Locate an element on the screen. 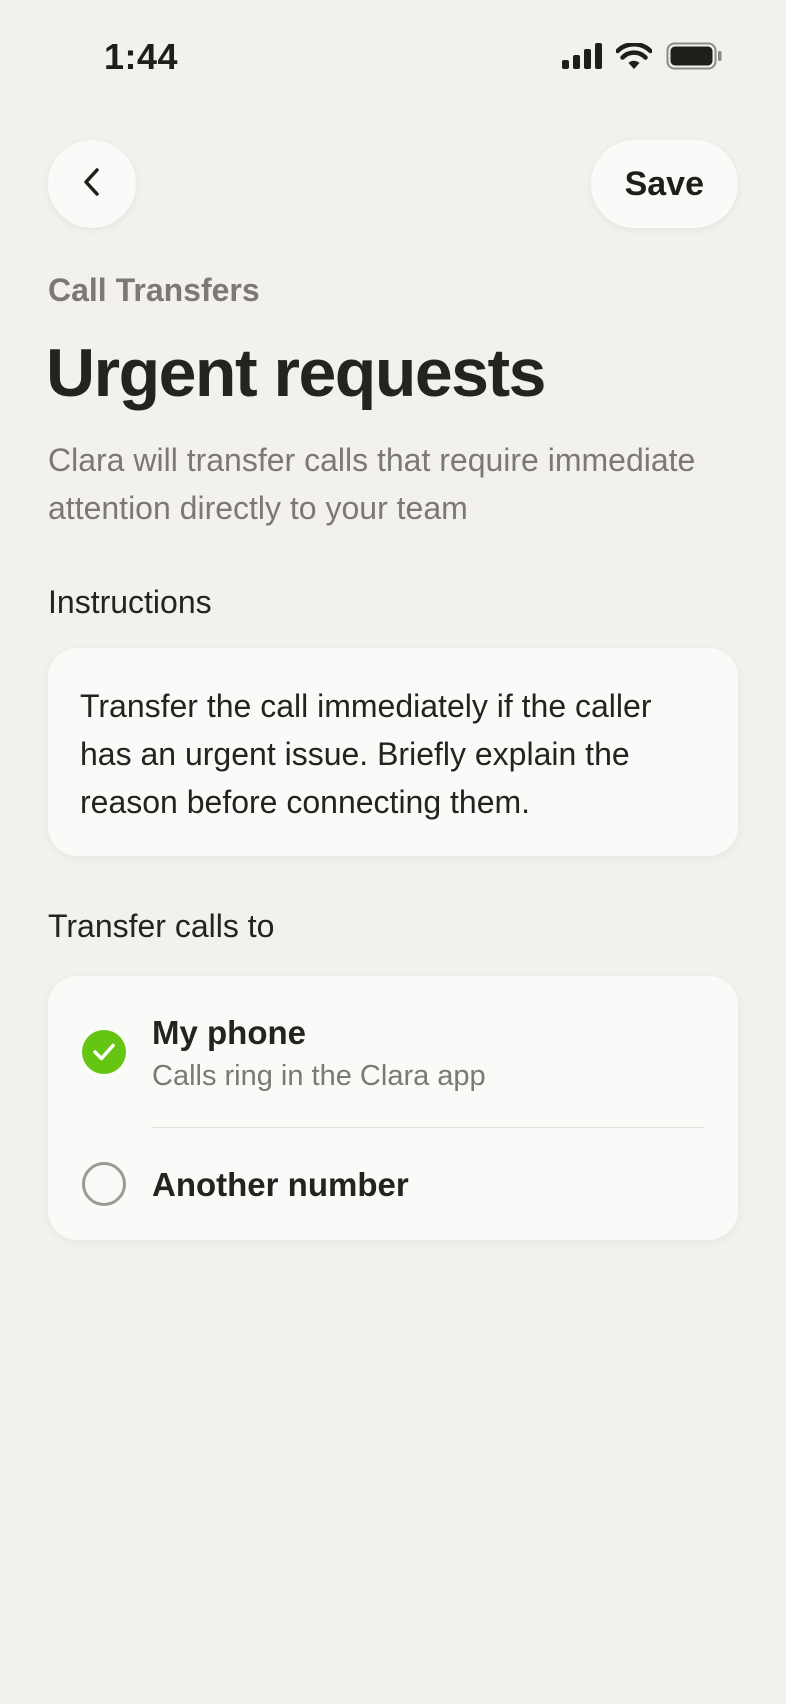  instructions-label: Instructions is located at coordinates (130, 602).